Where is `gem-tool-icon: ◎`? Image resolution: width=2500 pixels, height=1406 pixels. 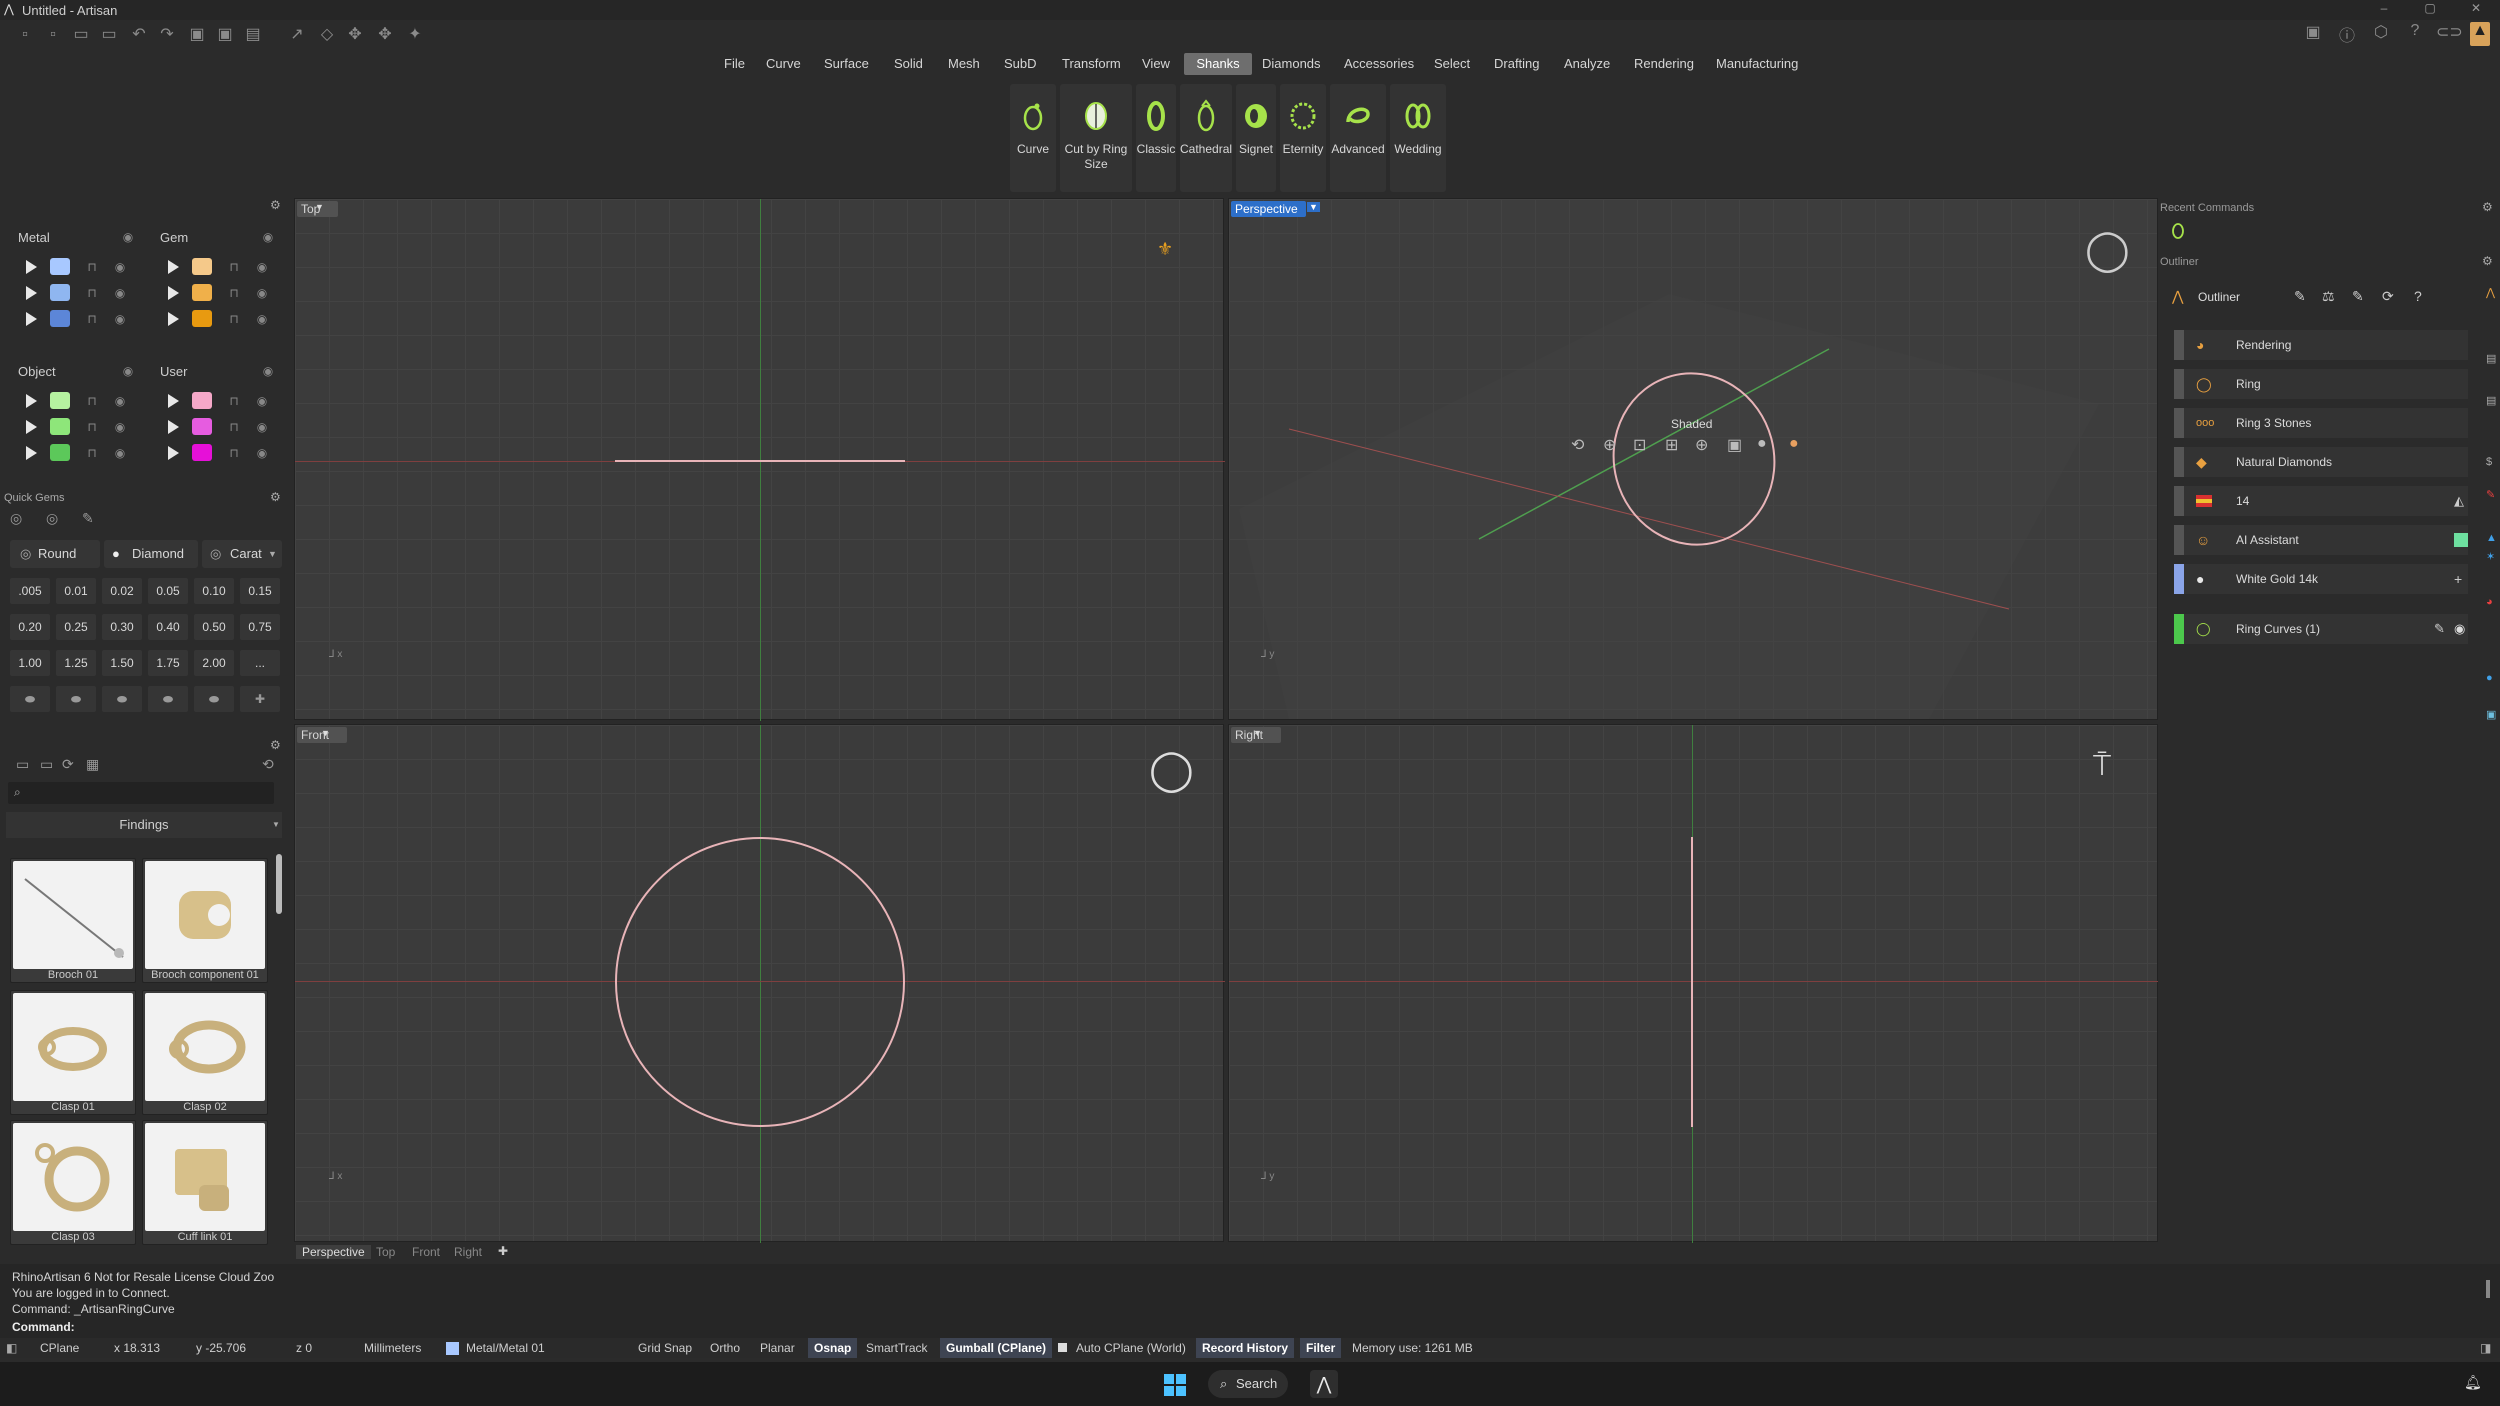
gem-tool-icon: ◎ is located at coordinates (52, 518).